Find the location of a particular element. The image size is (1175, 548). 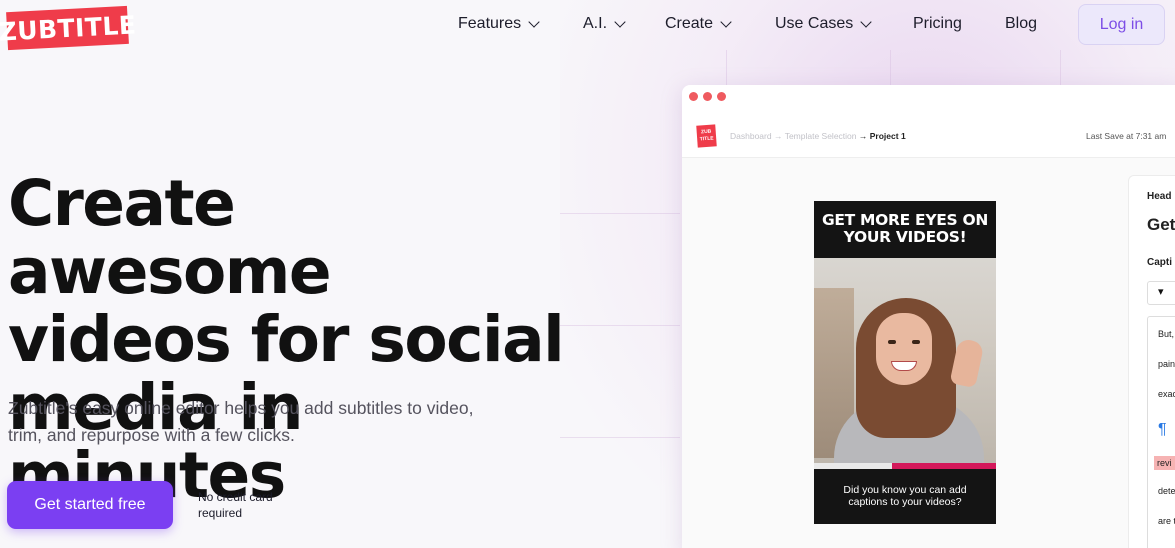

mini-logo: ZUB TITLE is located at coordinates (706, 136).